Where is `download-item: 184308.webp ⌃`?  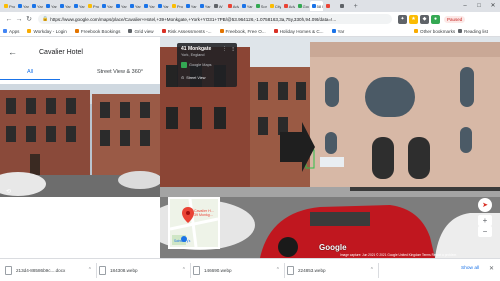 download-item: 184308.webp ⌃ is located at coordinates (145, 270).